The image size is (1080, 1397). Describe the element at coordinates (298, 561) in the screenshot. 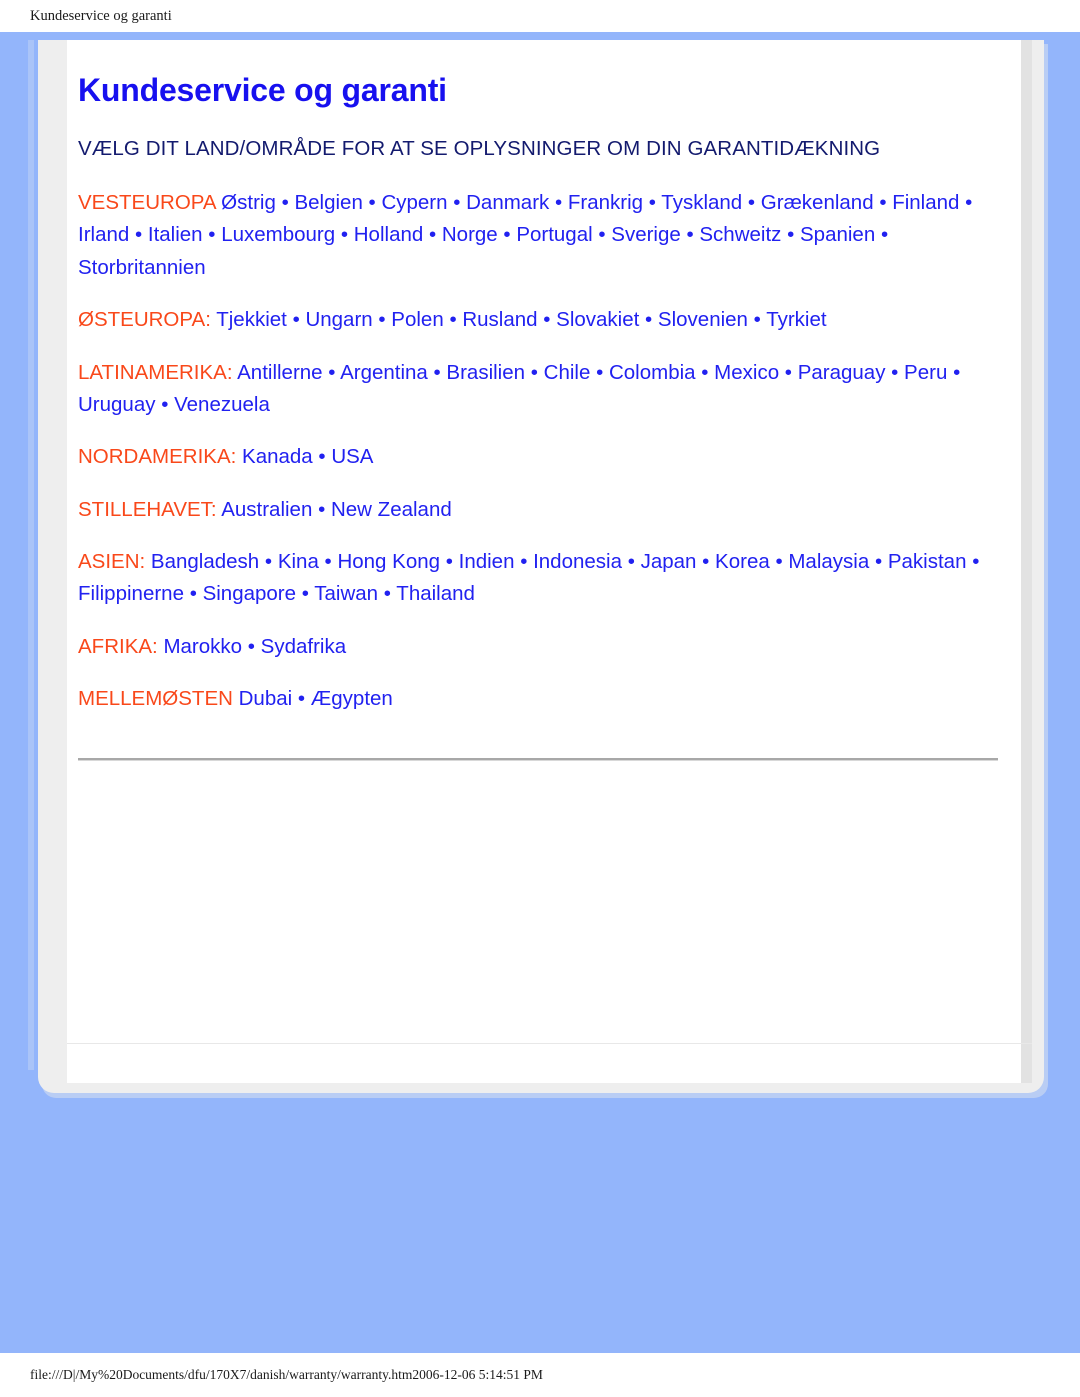

I see `country-link: Kina` at that location.